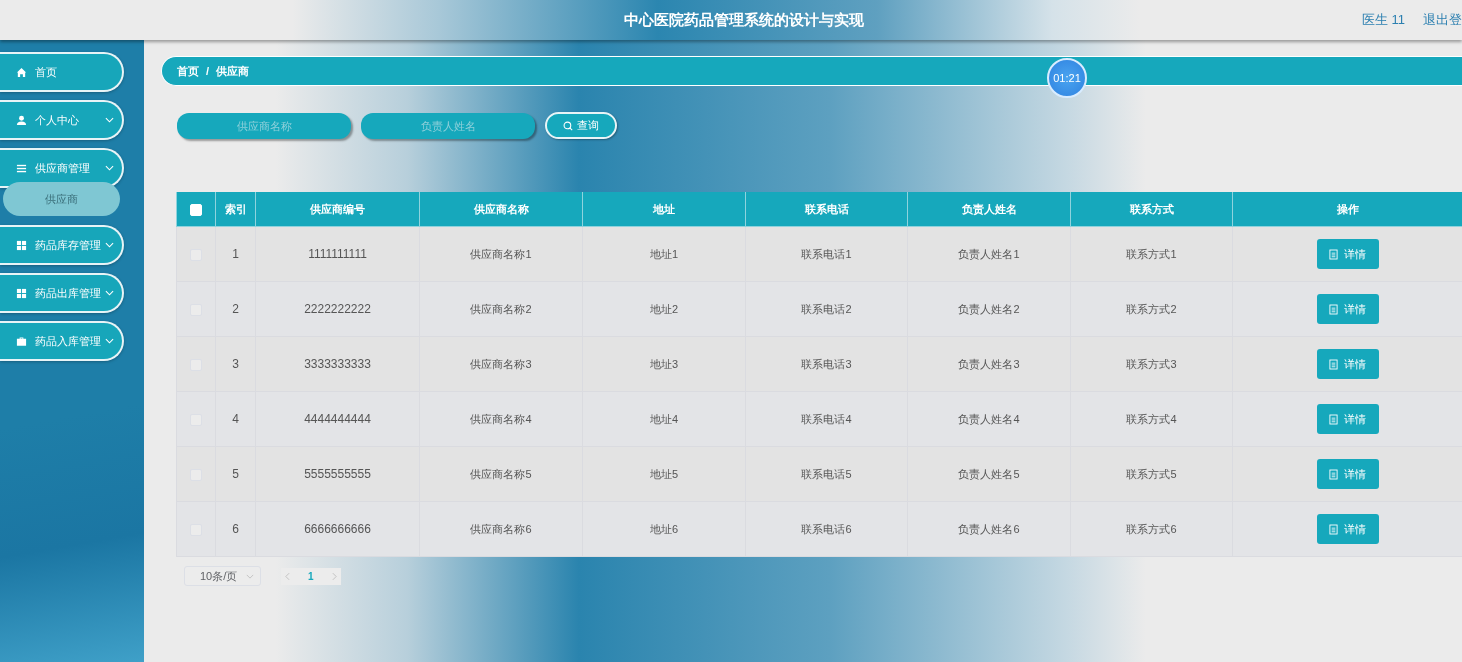 Image resolution: width=1462 pixels, height=662 pixels. Describe the element at coordinates (501, 473) in the screenshot. I see `table-cell: 供应商名称5` at that location.